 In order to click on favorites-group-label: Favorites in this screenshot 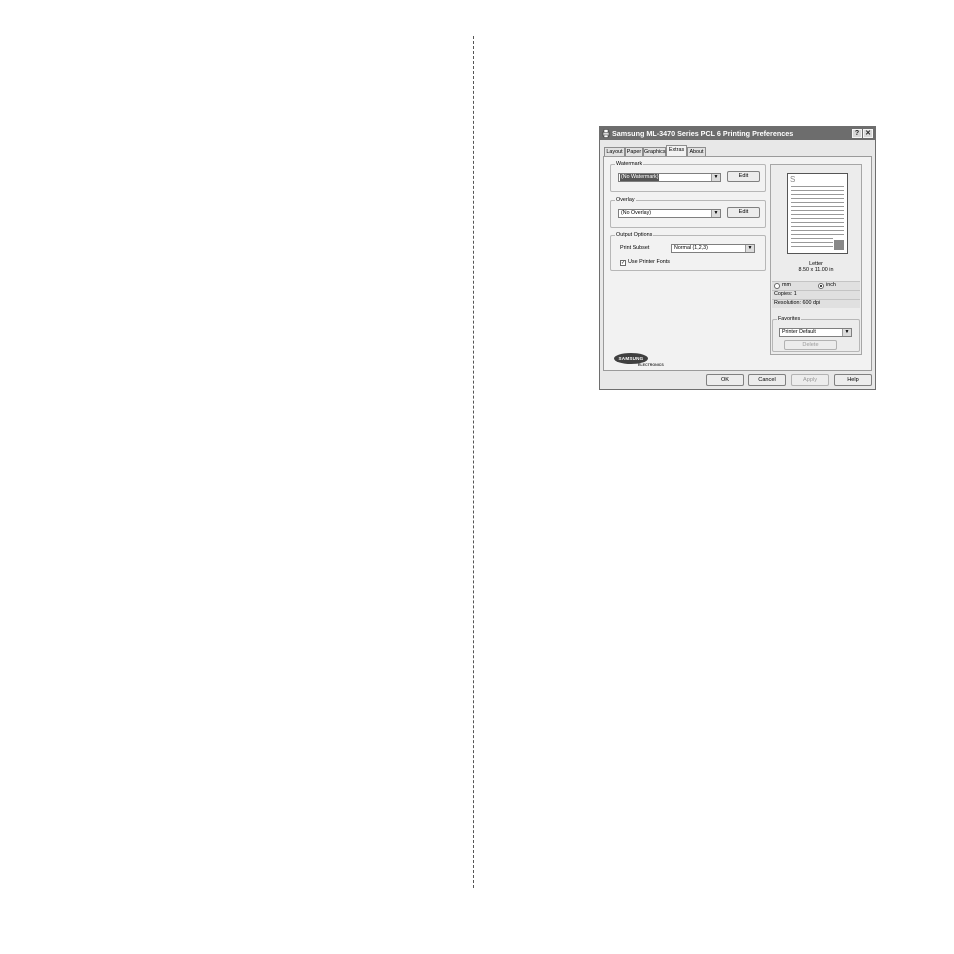, I will do `click(789, 319)`.